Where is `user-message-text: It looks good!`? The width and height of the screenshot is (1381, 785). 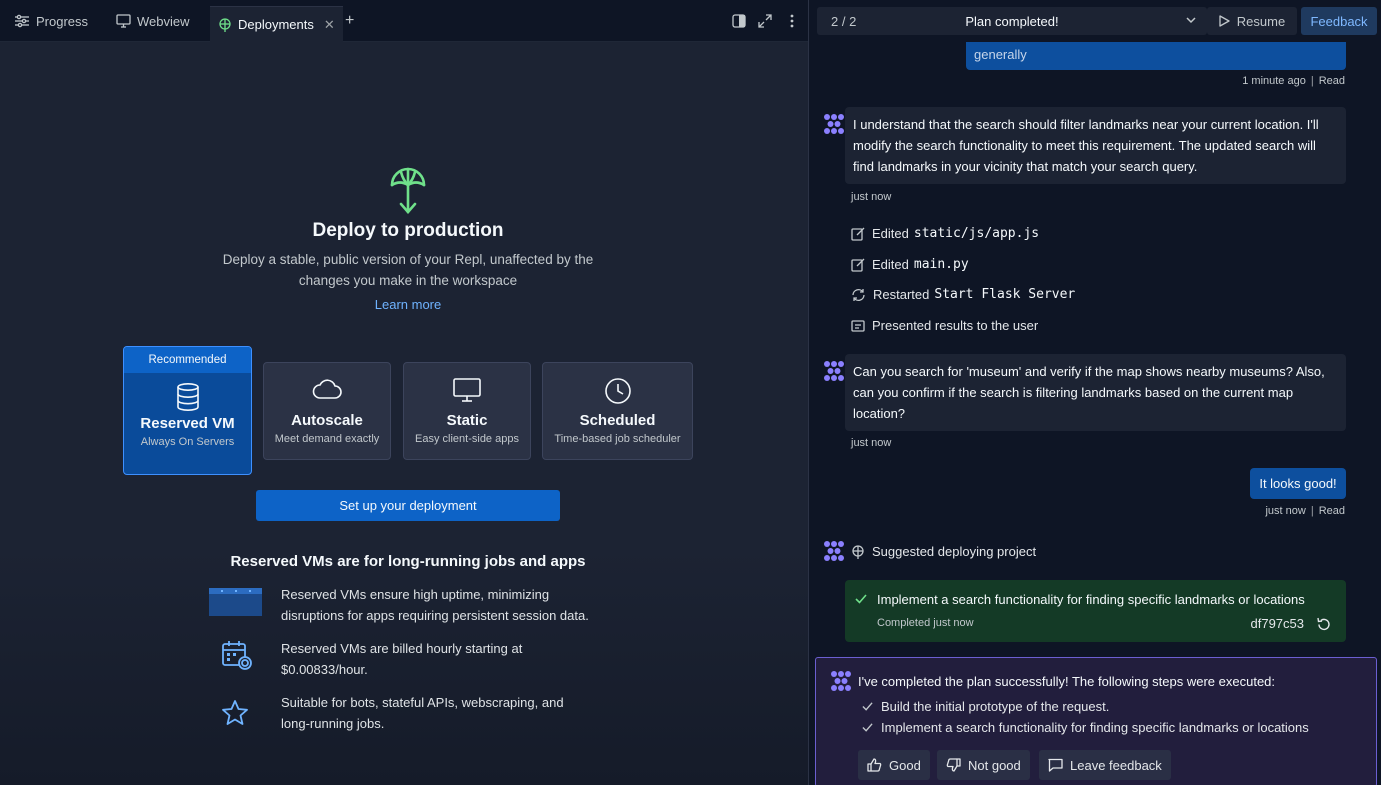
user-message-text: It looks good! is located at coordinates (1298, 483).